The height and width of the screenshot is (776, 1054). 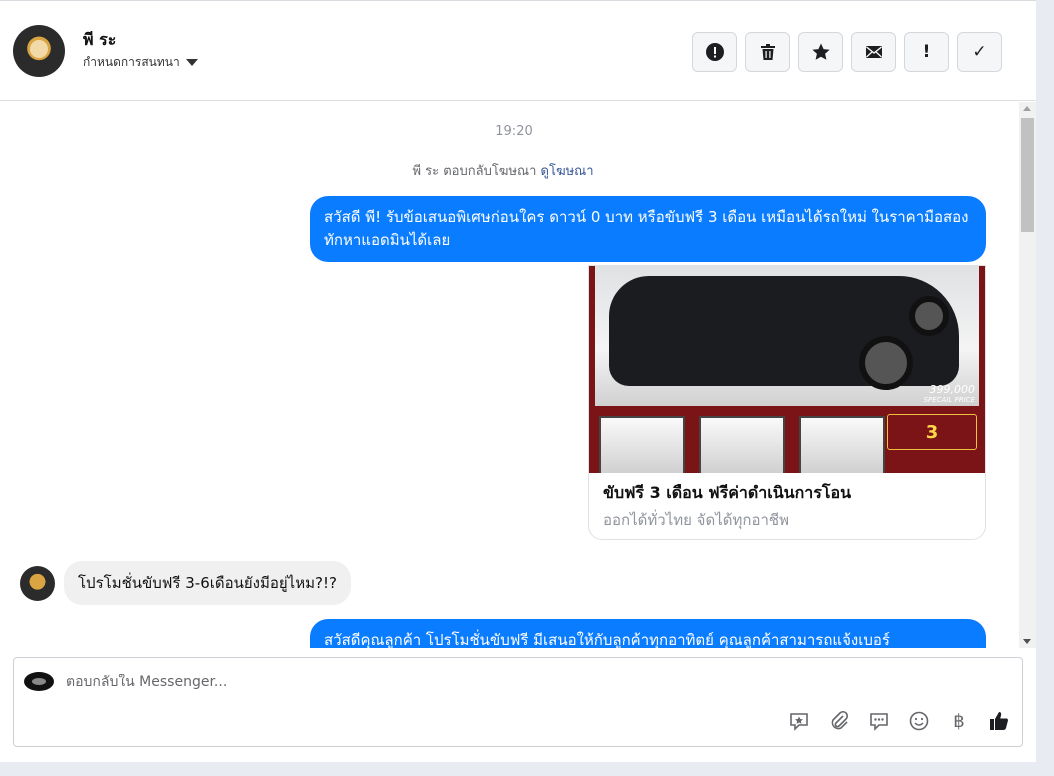 What do you see at coordinates (99, 40) in the screenshot?
I see `contact-name: พี ระ` at bounding box center [99, 40].